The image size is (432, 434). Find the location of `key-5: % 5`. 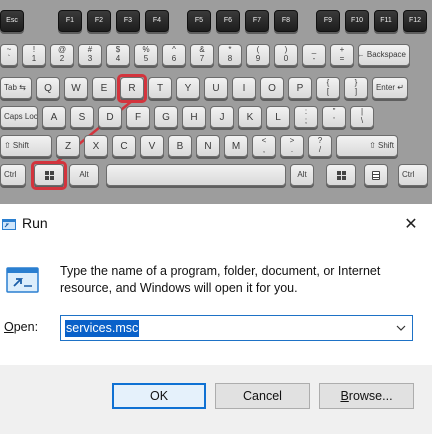

key-5: % 5 is located at coordinates (146, 55).